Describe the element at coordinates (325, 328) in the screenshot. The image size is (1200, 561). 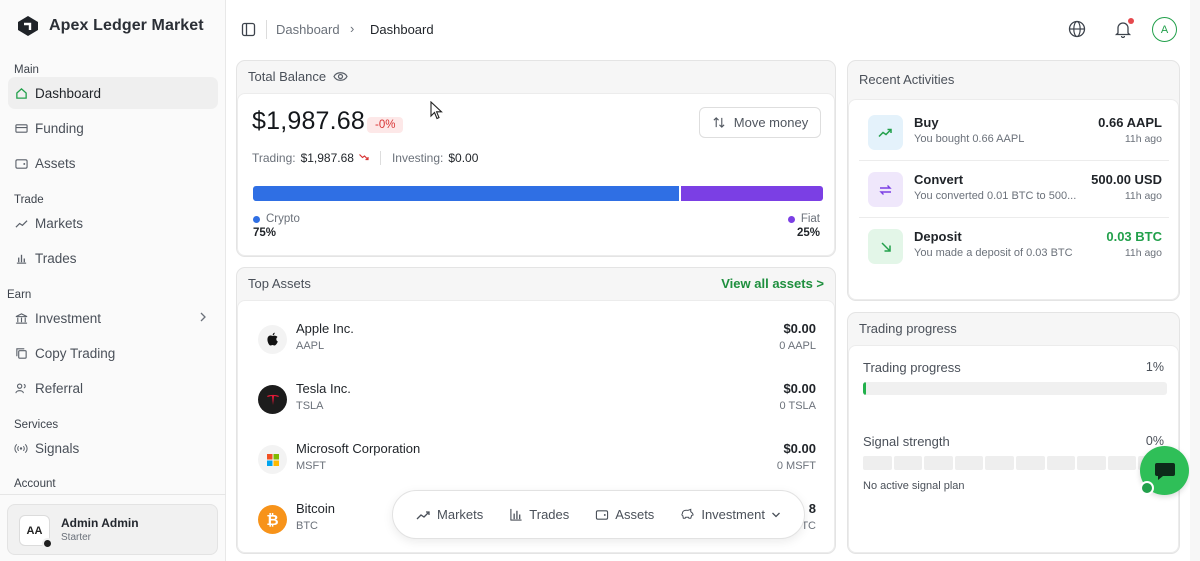
I see `asset-name: Apple Inc.` at that location.